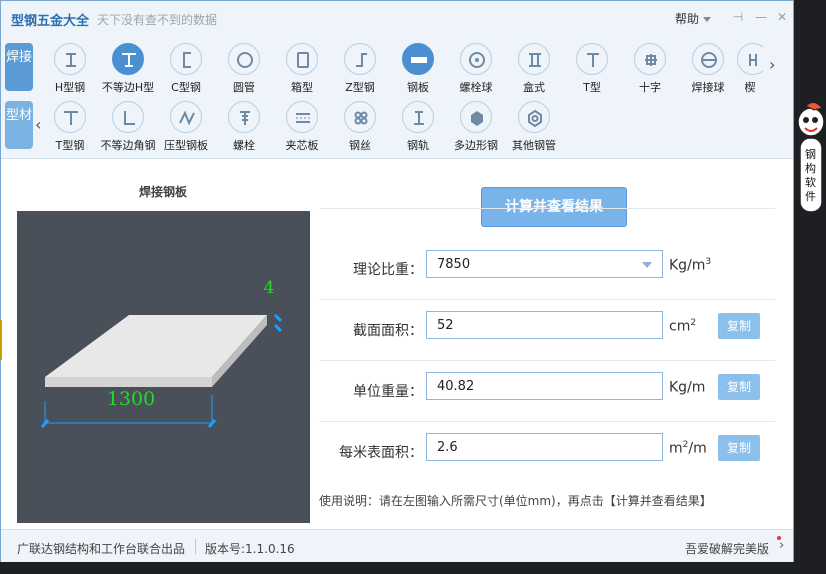  I want to click on tool-t-steel: T型钢, so click(70, 128).